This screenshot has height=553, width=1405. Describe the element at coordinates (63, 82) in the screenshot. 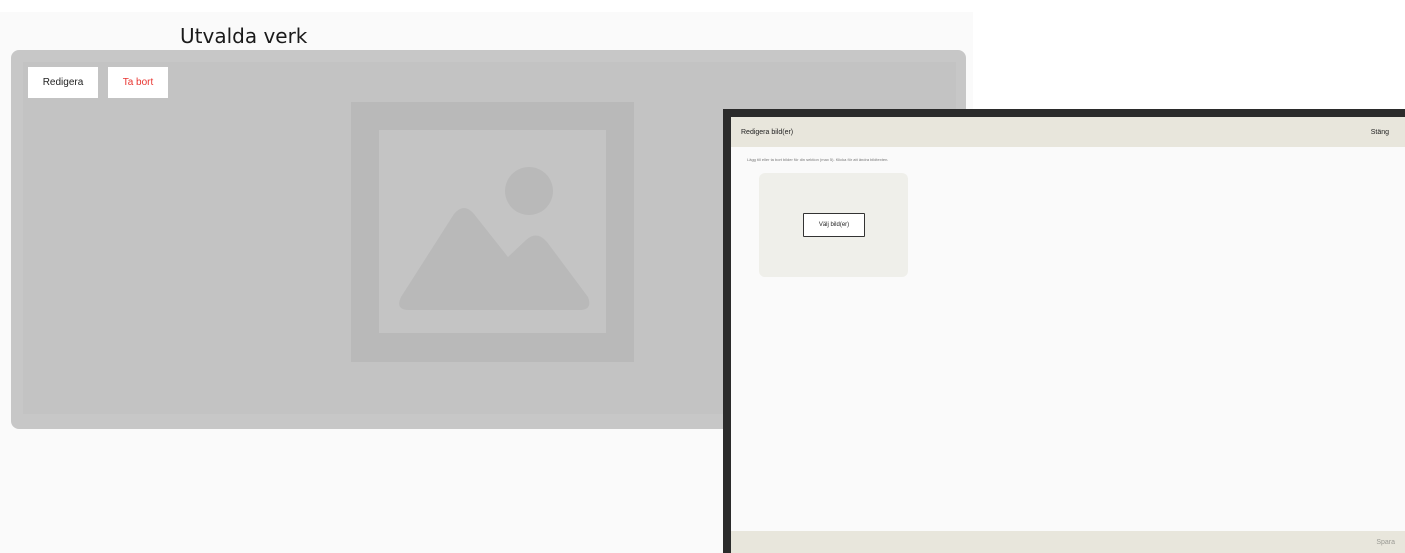

I see `edit-button: Redigera` at that location.